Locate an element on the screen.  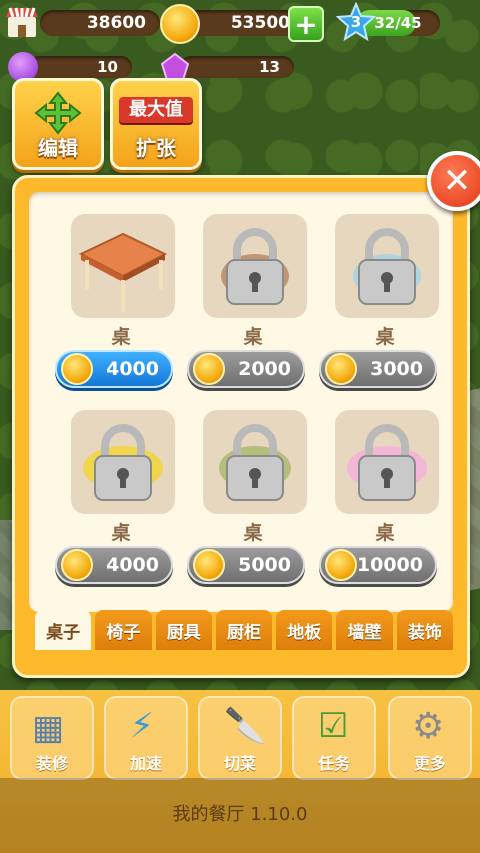
coin-counter: 53500 is located at coordinates (243, 23).